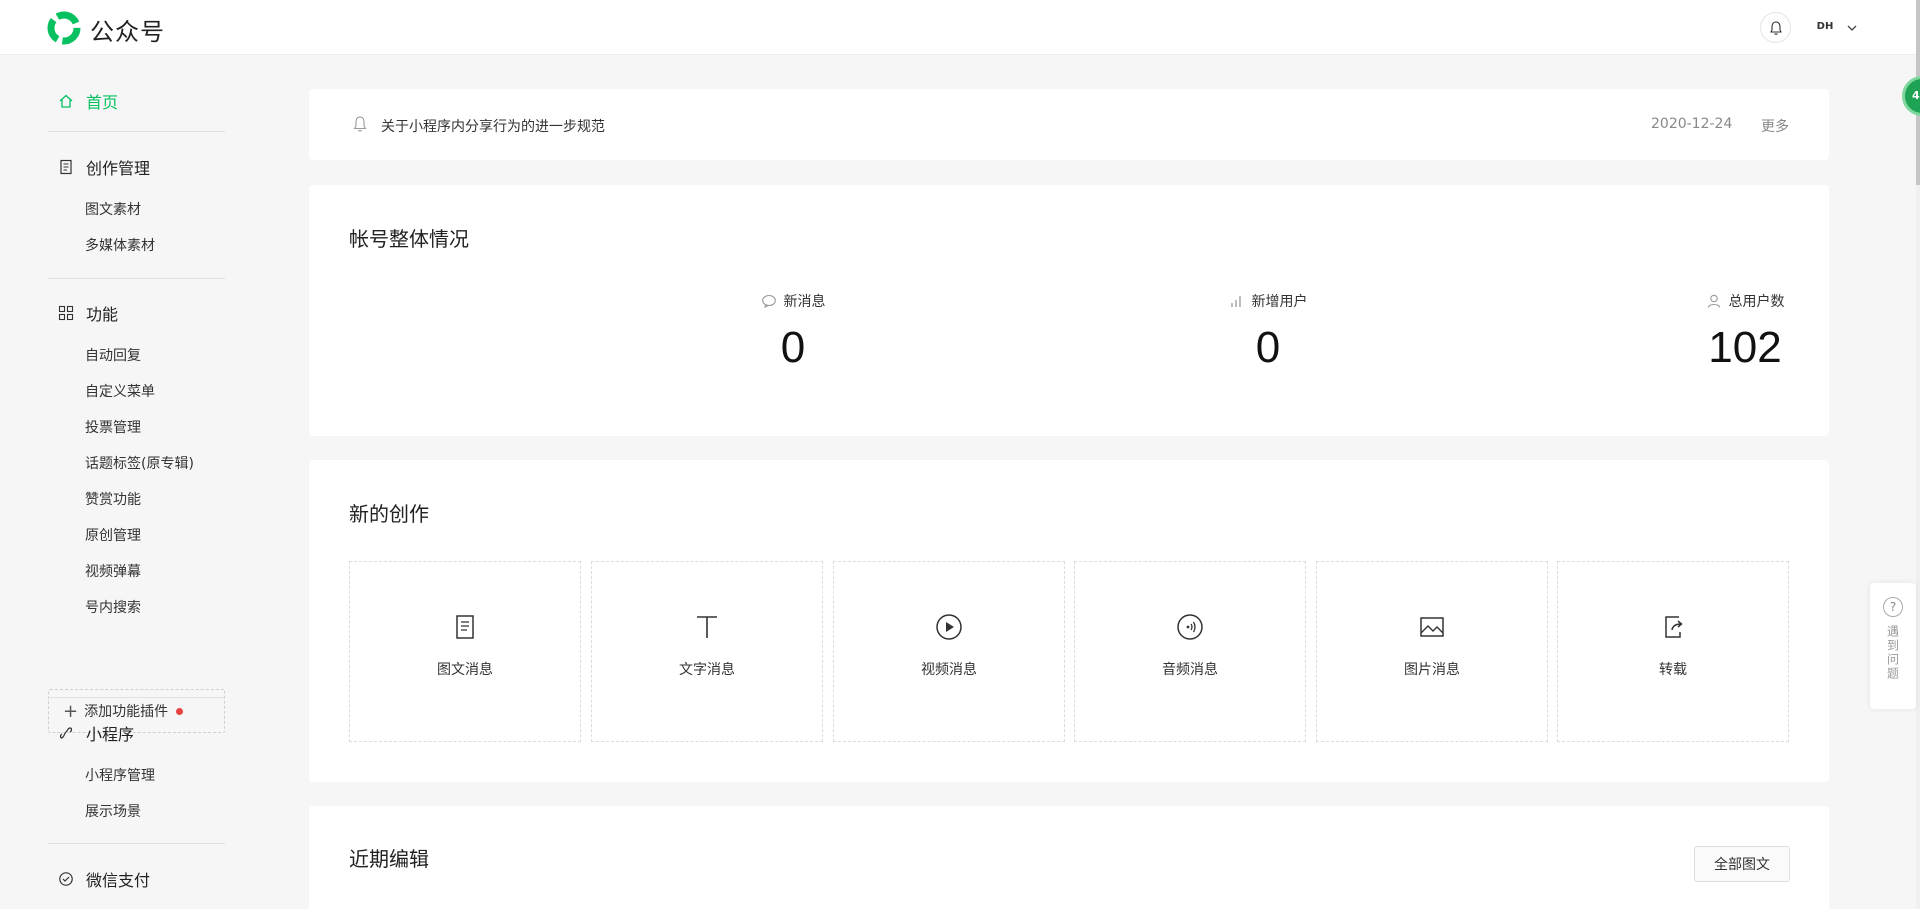 The image size is (1920, 909). I want to click on audio-icon, so click(1190, 627).